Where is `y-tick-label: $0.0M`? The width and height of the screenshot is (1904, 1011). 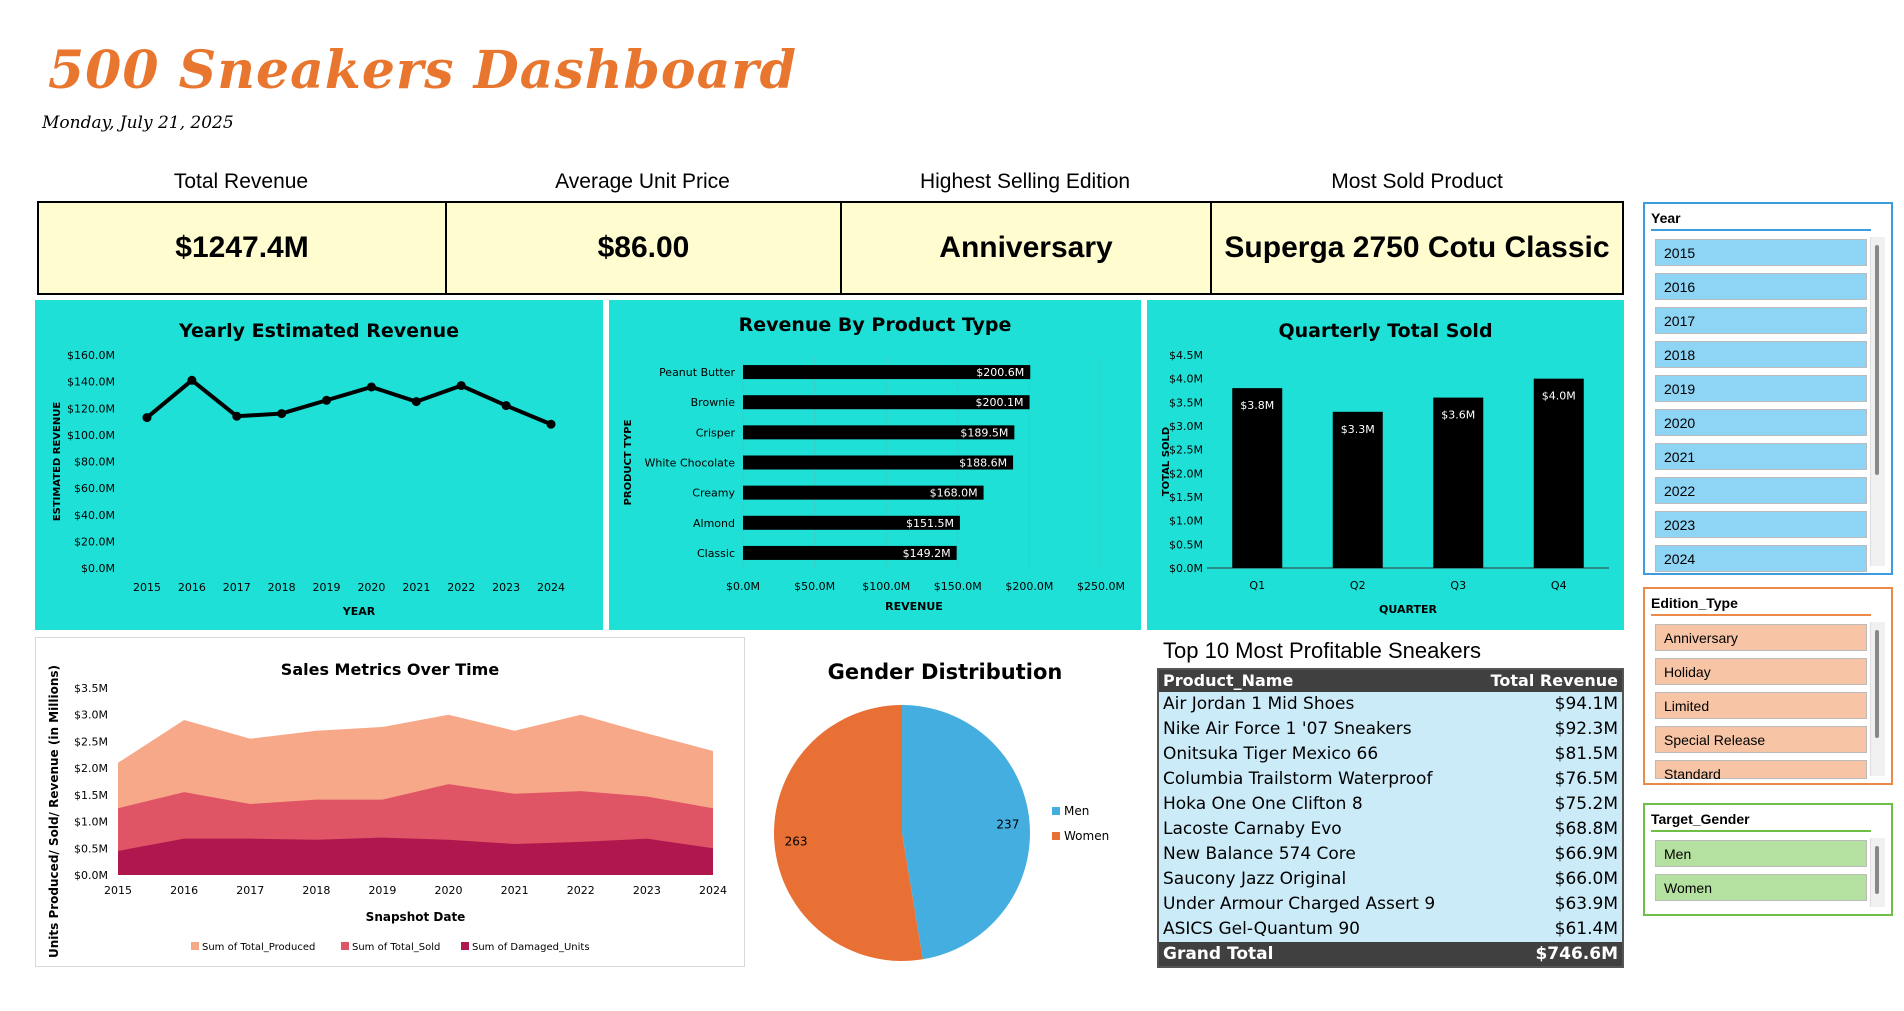 y-tick-label: $0.0M is located at coordinates (98, 568).